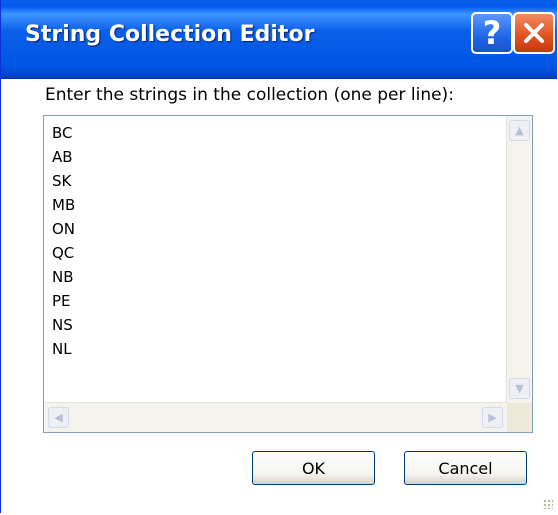  Describe the element at coordinates (313, 468) in the screenshot. I see `ok-button: OK` at that location.